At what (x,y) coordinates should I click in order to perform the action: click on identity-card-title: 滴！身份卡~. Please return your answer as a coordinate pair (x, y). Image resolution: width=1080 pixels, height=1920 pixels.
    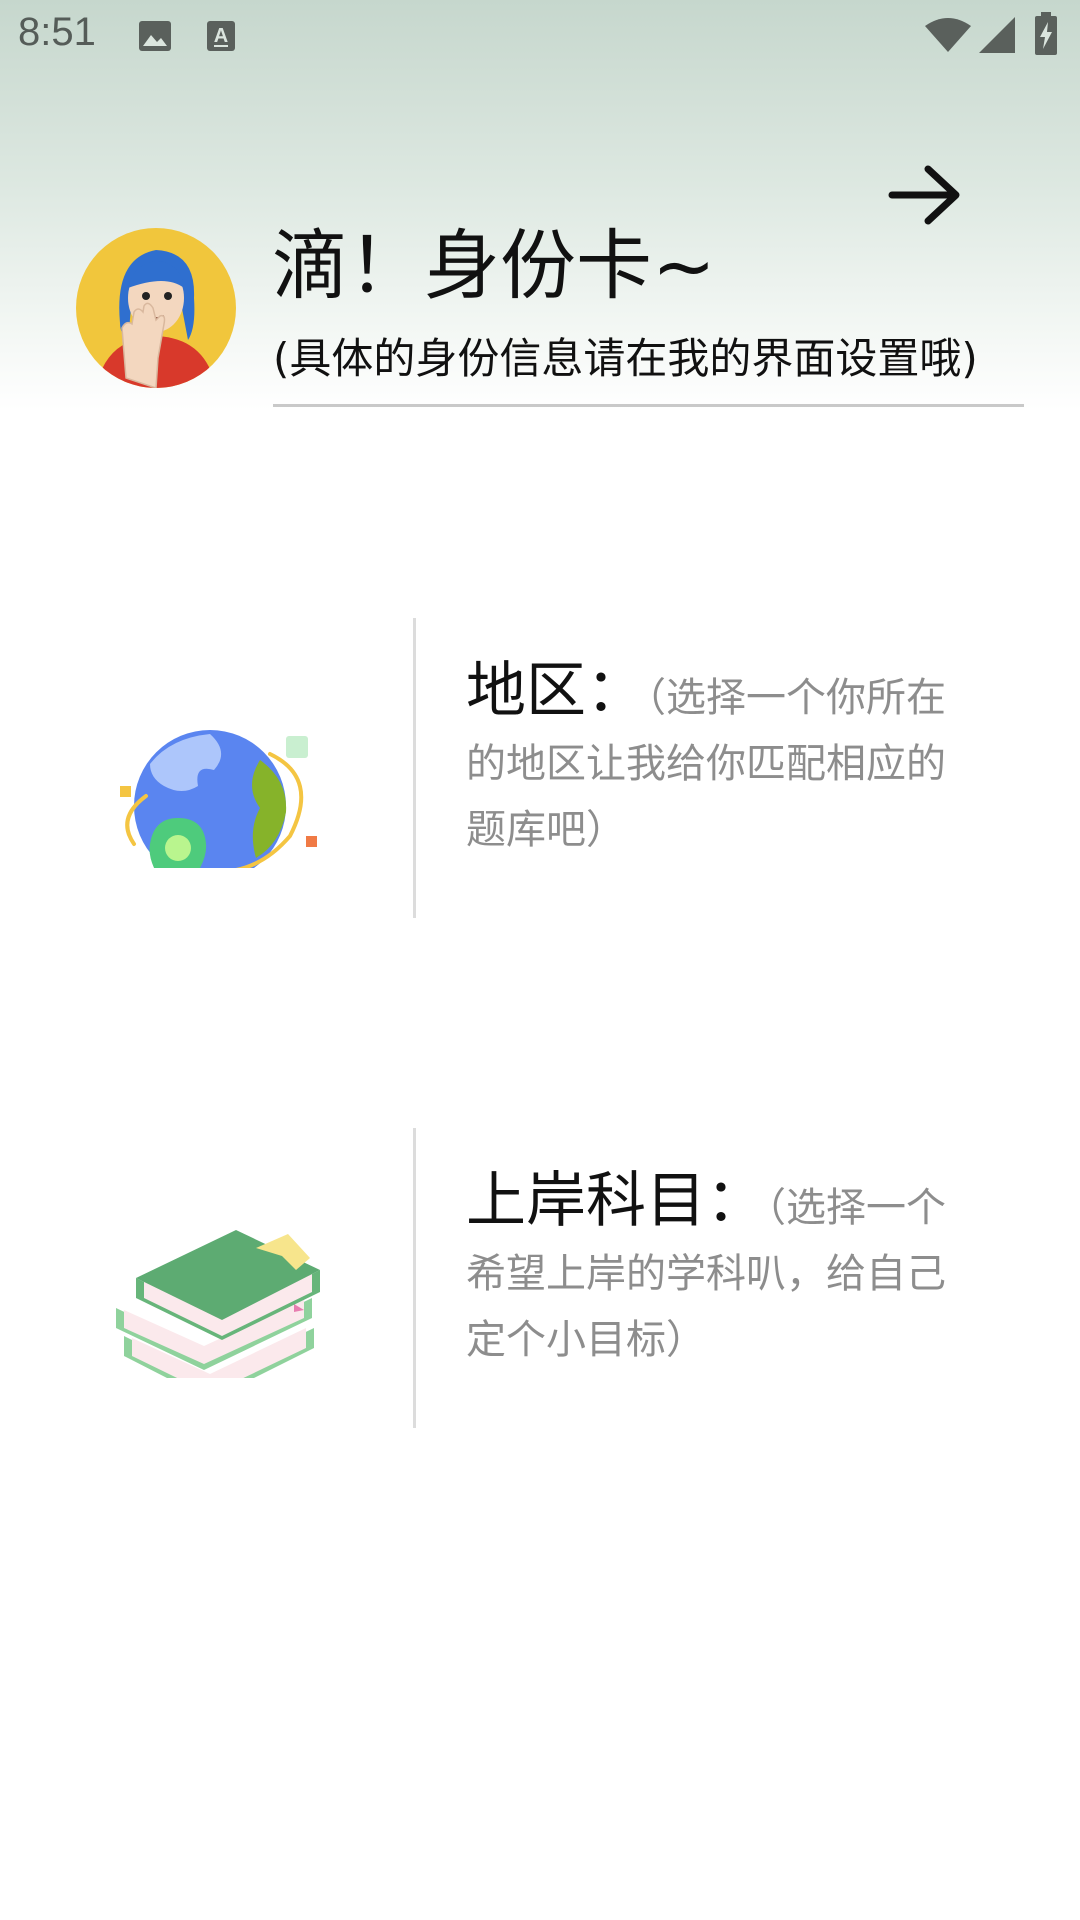
    Looking at the image, I should click on (494, 265).